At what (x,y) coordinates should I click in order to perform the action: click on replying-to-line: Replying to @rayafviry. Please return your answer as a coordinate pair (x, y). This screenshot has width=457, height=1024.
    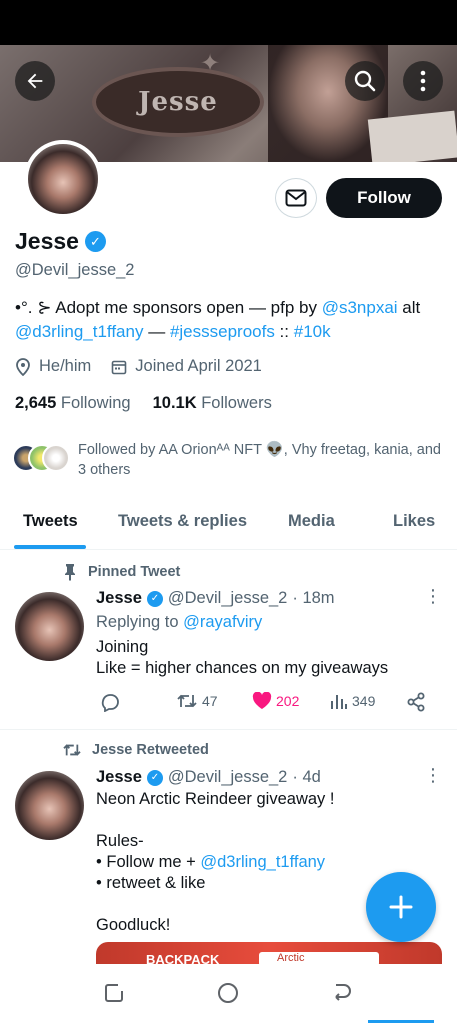
    Looking at the image, I should click on (268, 622).